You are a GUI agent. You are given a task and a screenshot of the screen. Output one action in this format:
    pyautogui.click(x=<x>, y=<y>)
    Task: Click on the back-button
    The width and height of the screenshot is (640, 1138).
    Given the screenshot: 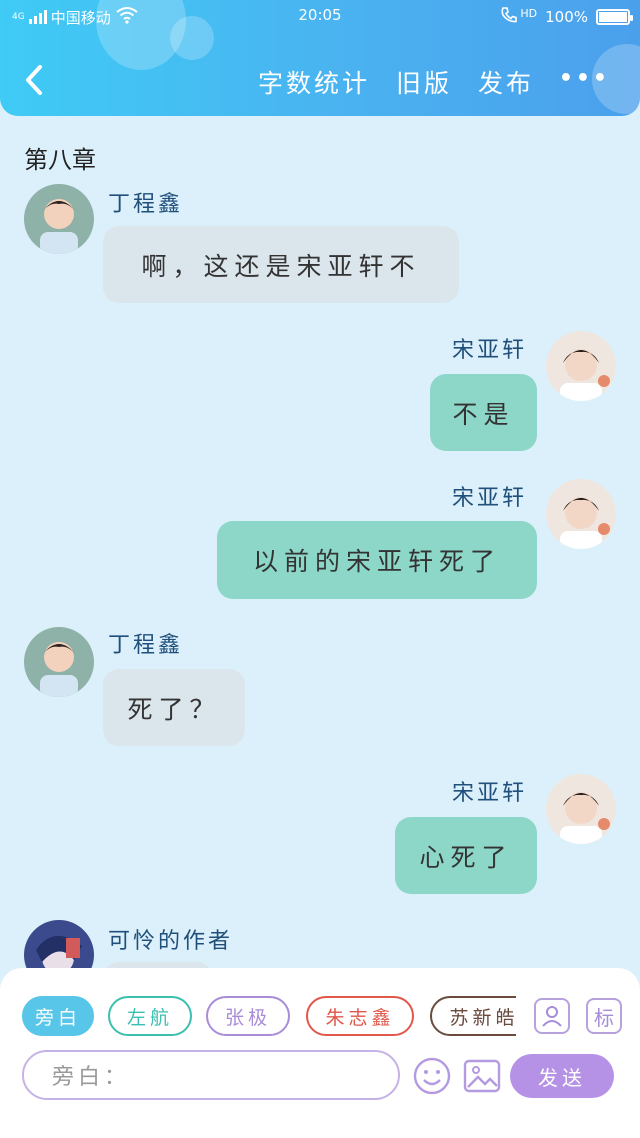 What is the action you would take?
    pyautogui.click(x=36, y=80)
    